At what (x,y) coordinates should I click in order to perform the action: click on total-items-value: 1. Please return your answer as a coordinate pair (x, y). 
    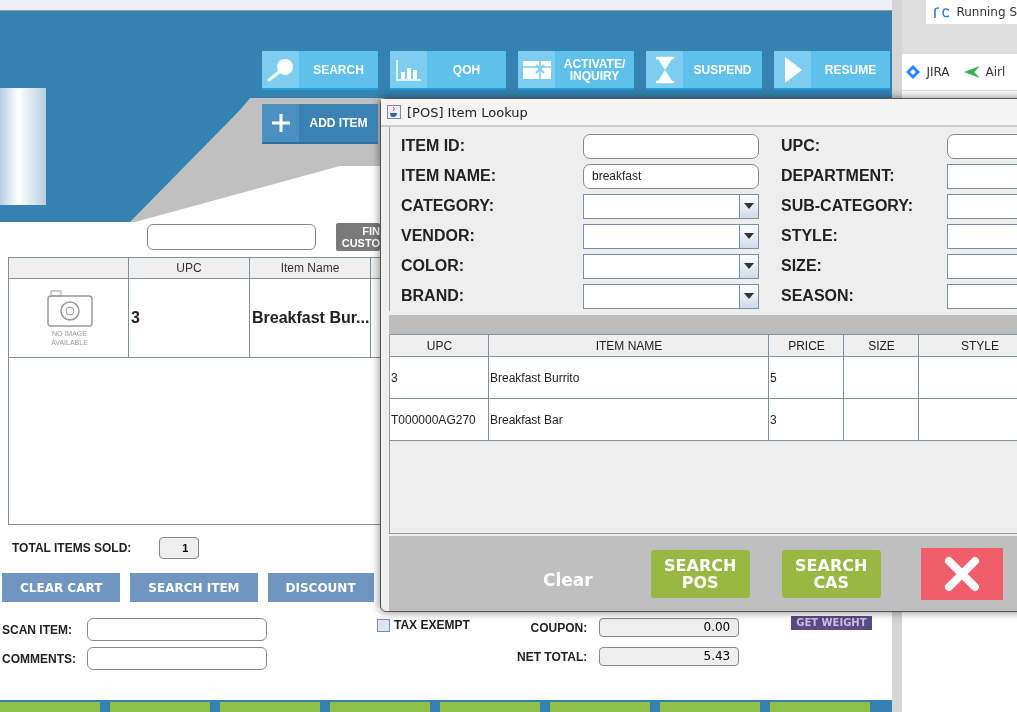
    Looking at the image, I should click on (179, 548).